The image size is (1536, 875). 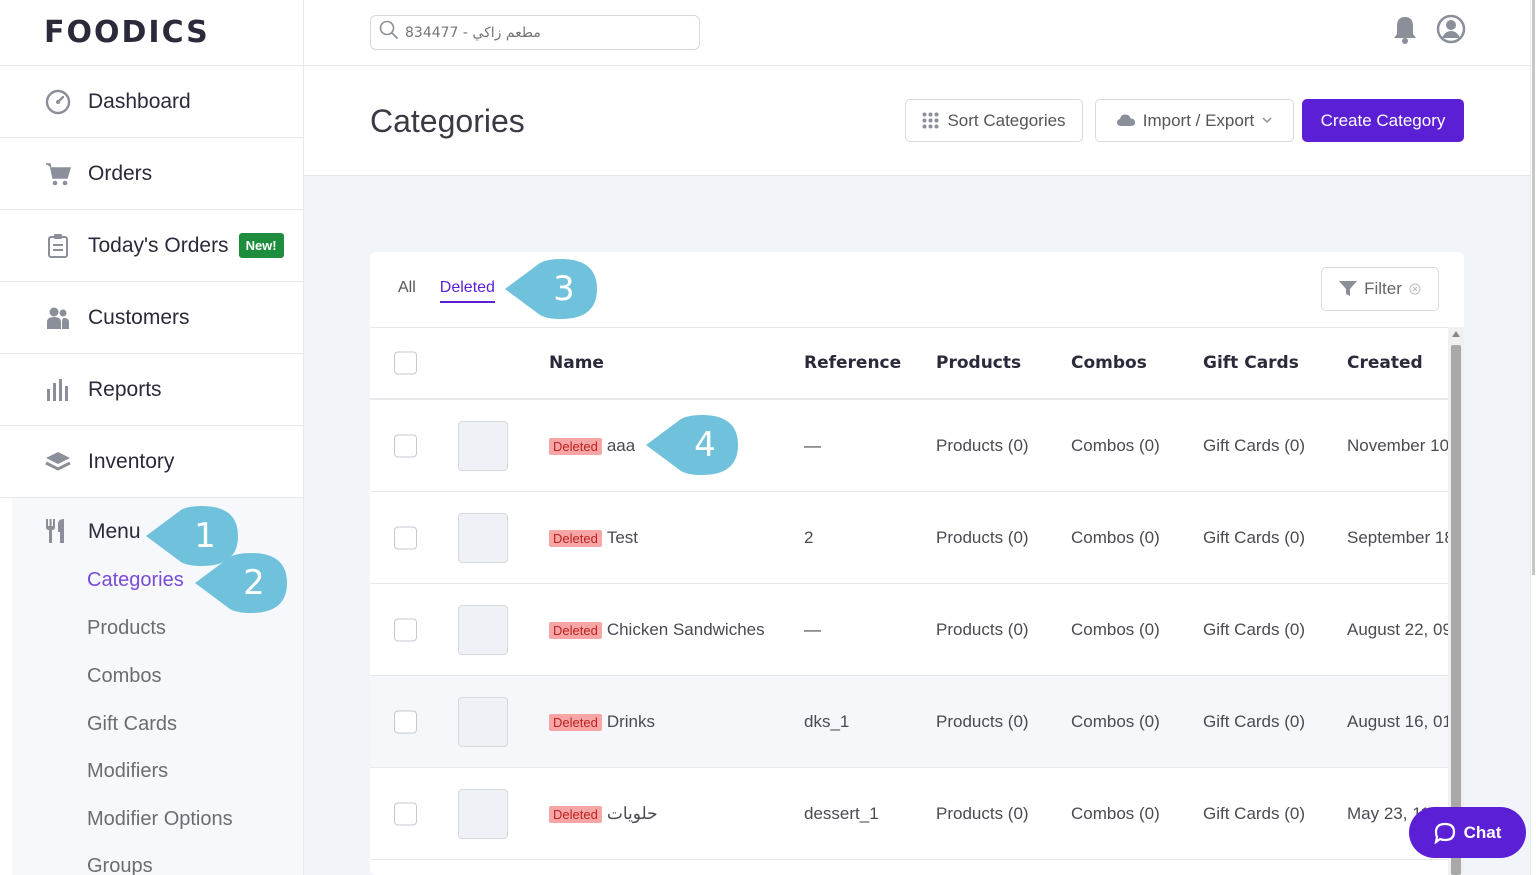 What do you see at coordinates (151, 33) in the screenshot?
I see `brand-logo: FOODICS` at bounding box center [151, 33].